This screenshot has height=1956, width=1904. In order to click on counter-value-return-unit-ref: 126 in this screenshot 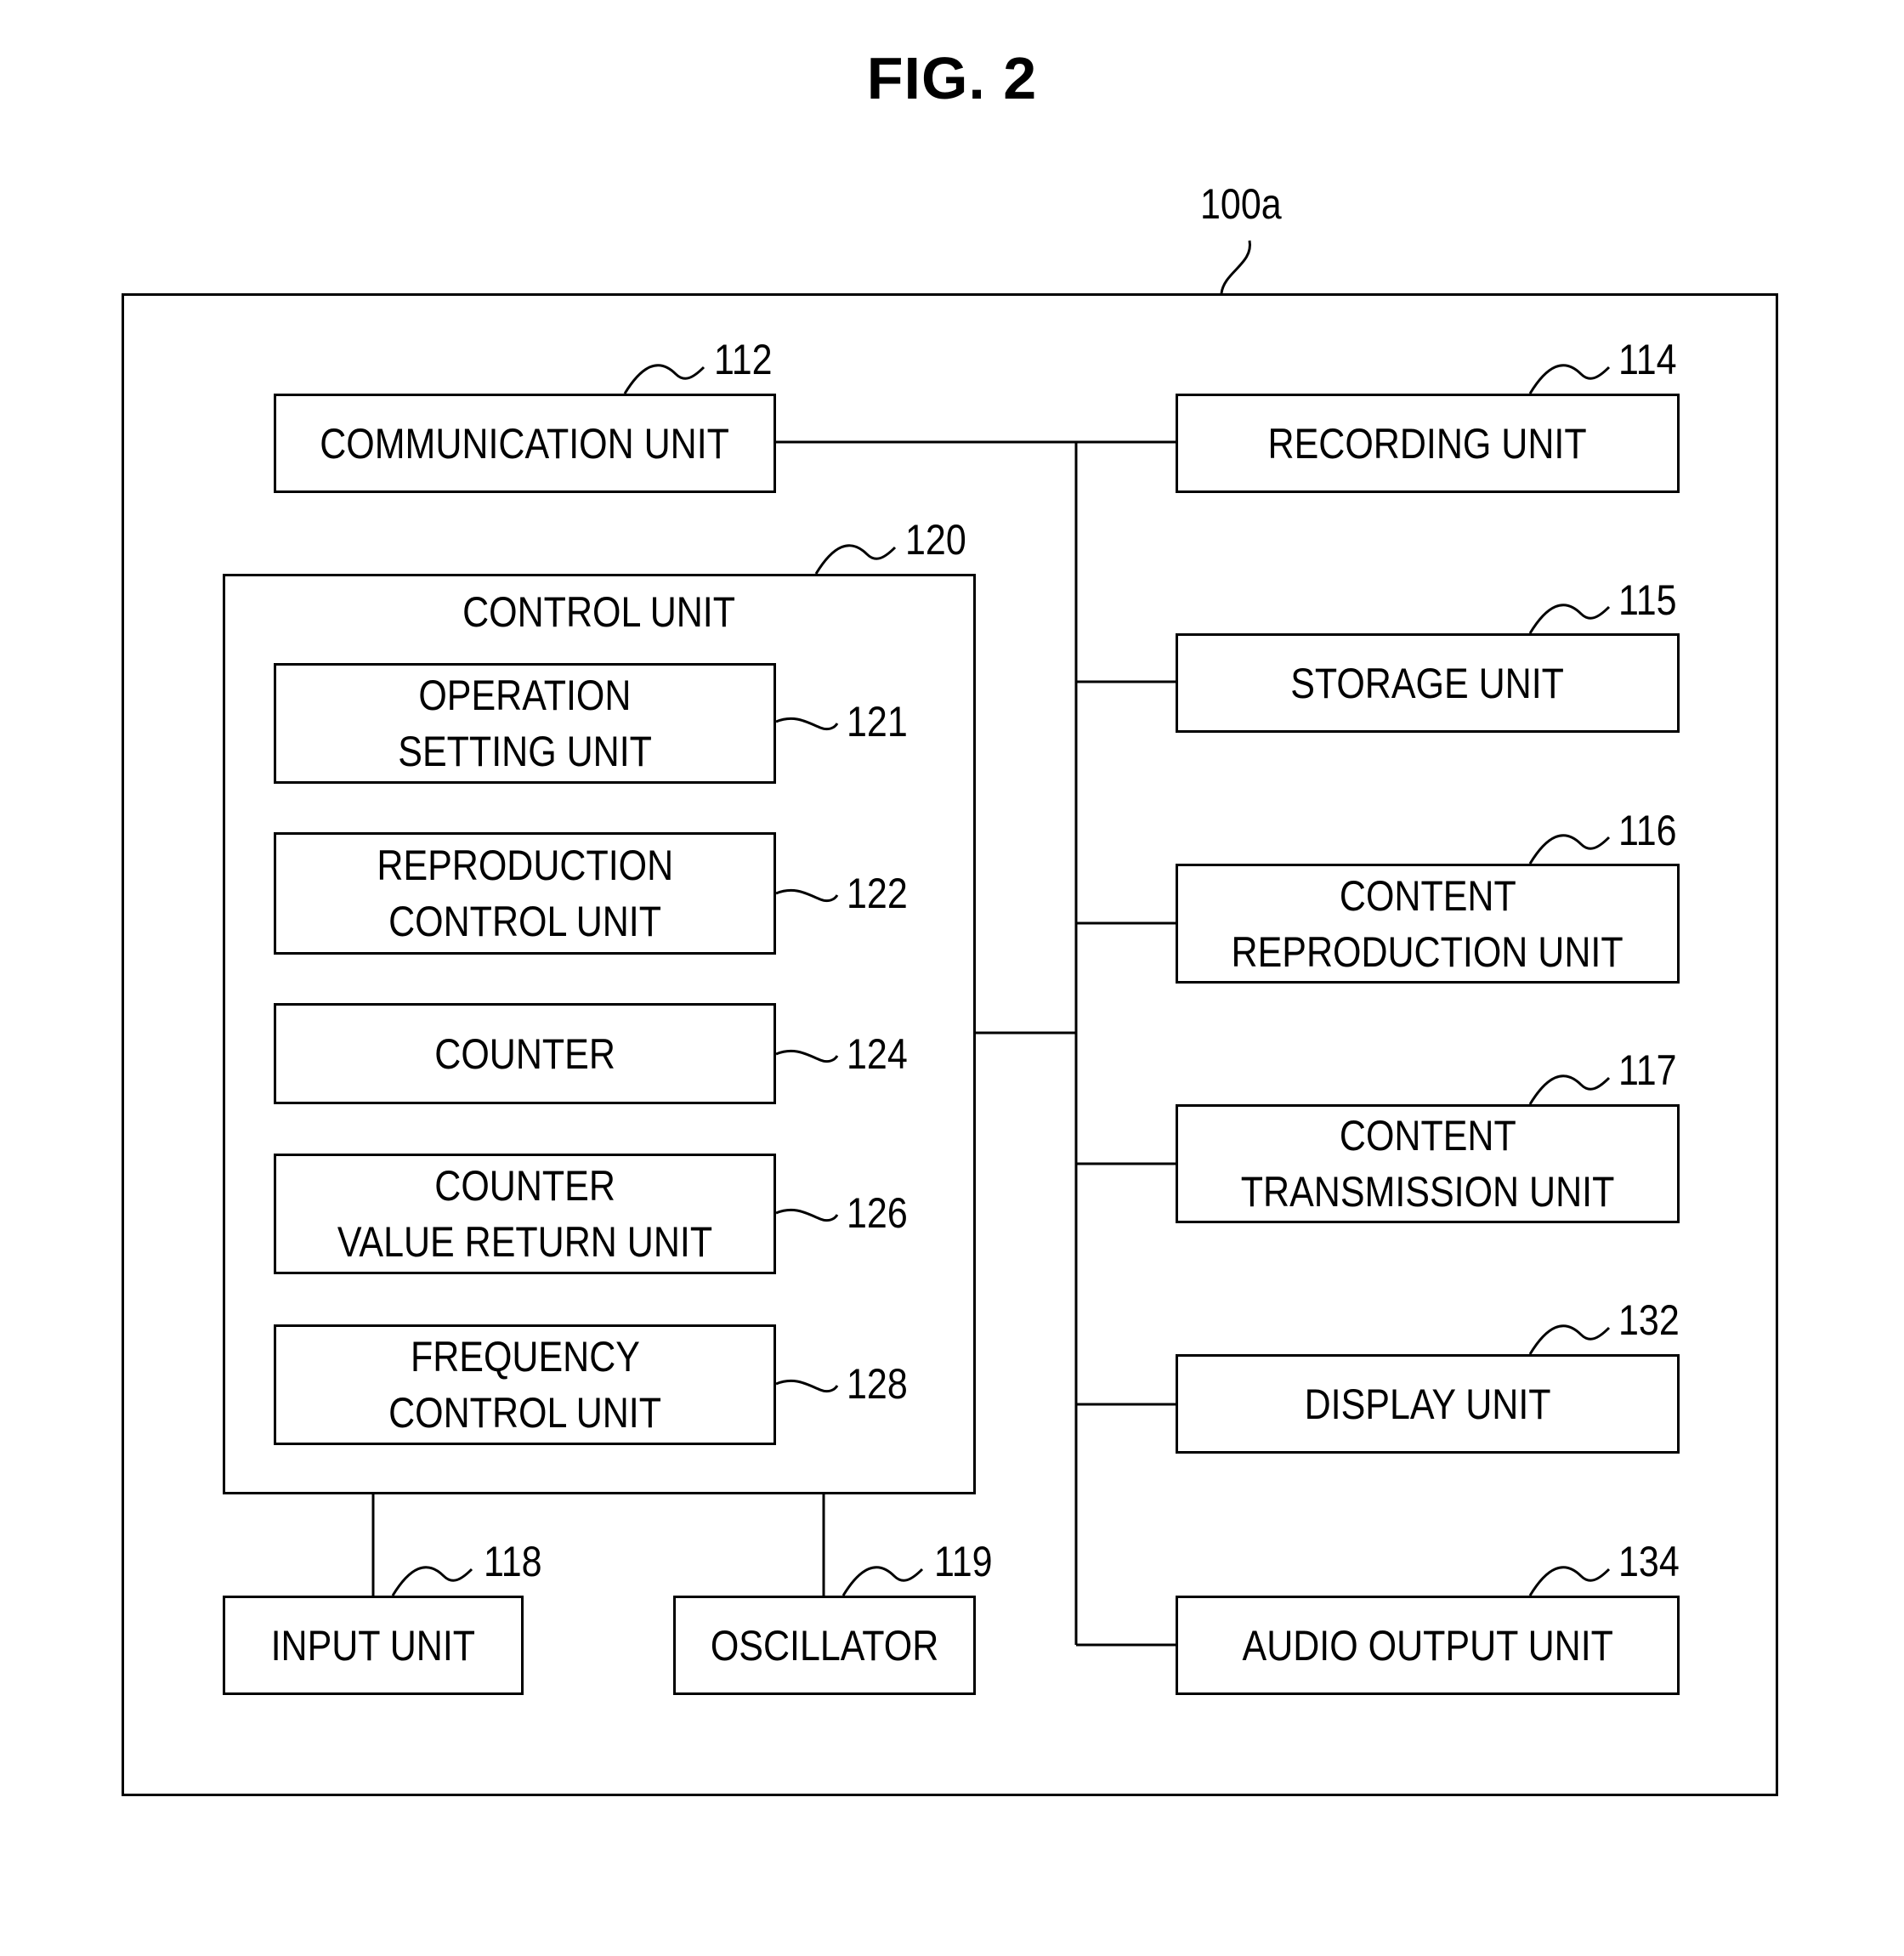, I will do `click(878, 1213)`.